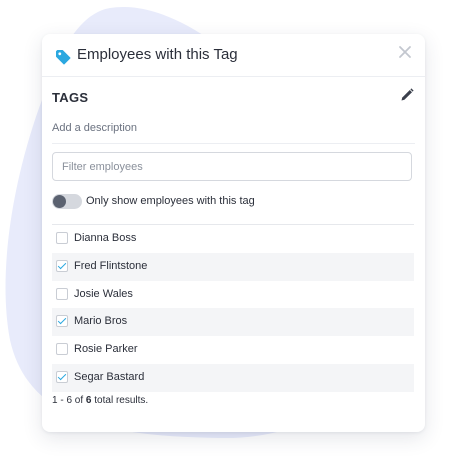  What do you see at coordinates (88, 400) in the screenshot?
I see `results-total: 6` at bounding box center [88, 400].